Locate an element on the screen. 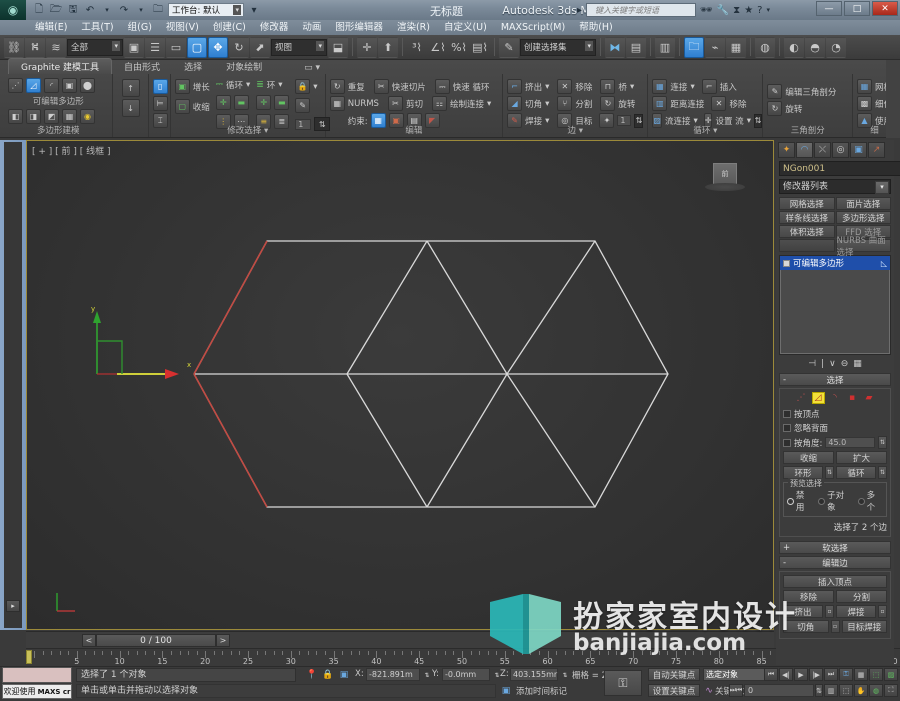  repeat-icon: ↻ is located at coordinates (337, 86).